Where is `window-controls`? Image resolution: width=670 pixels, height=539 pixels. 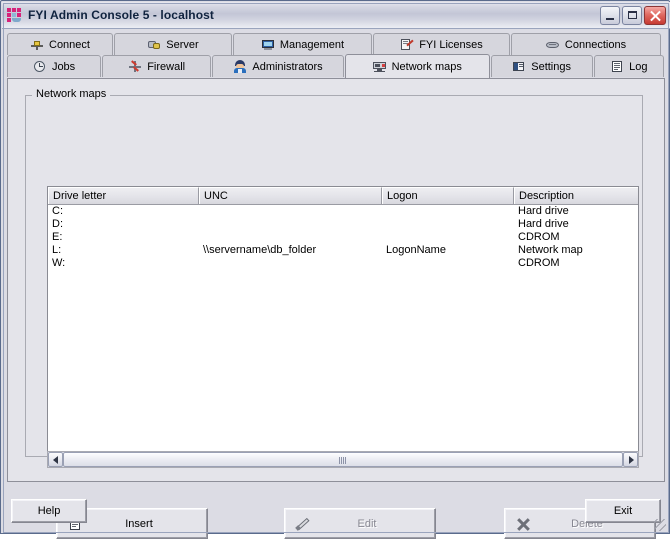
window-controls is located at coordinates (633, 15).